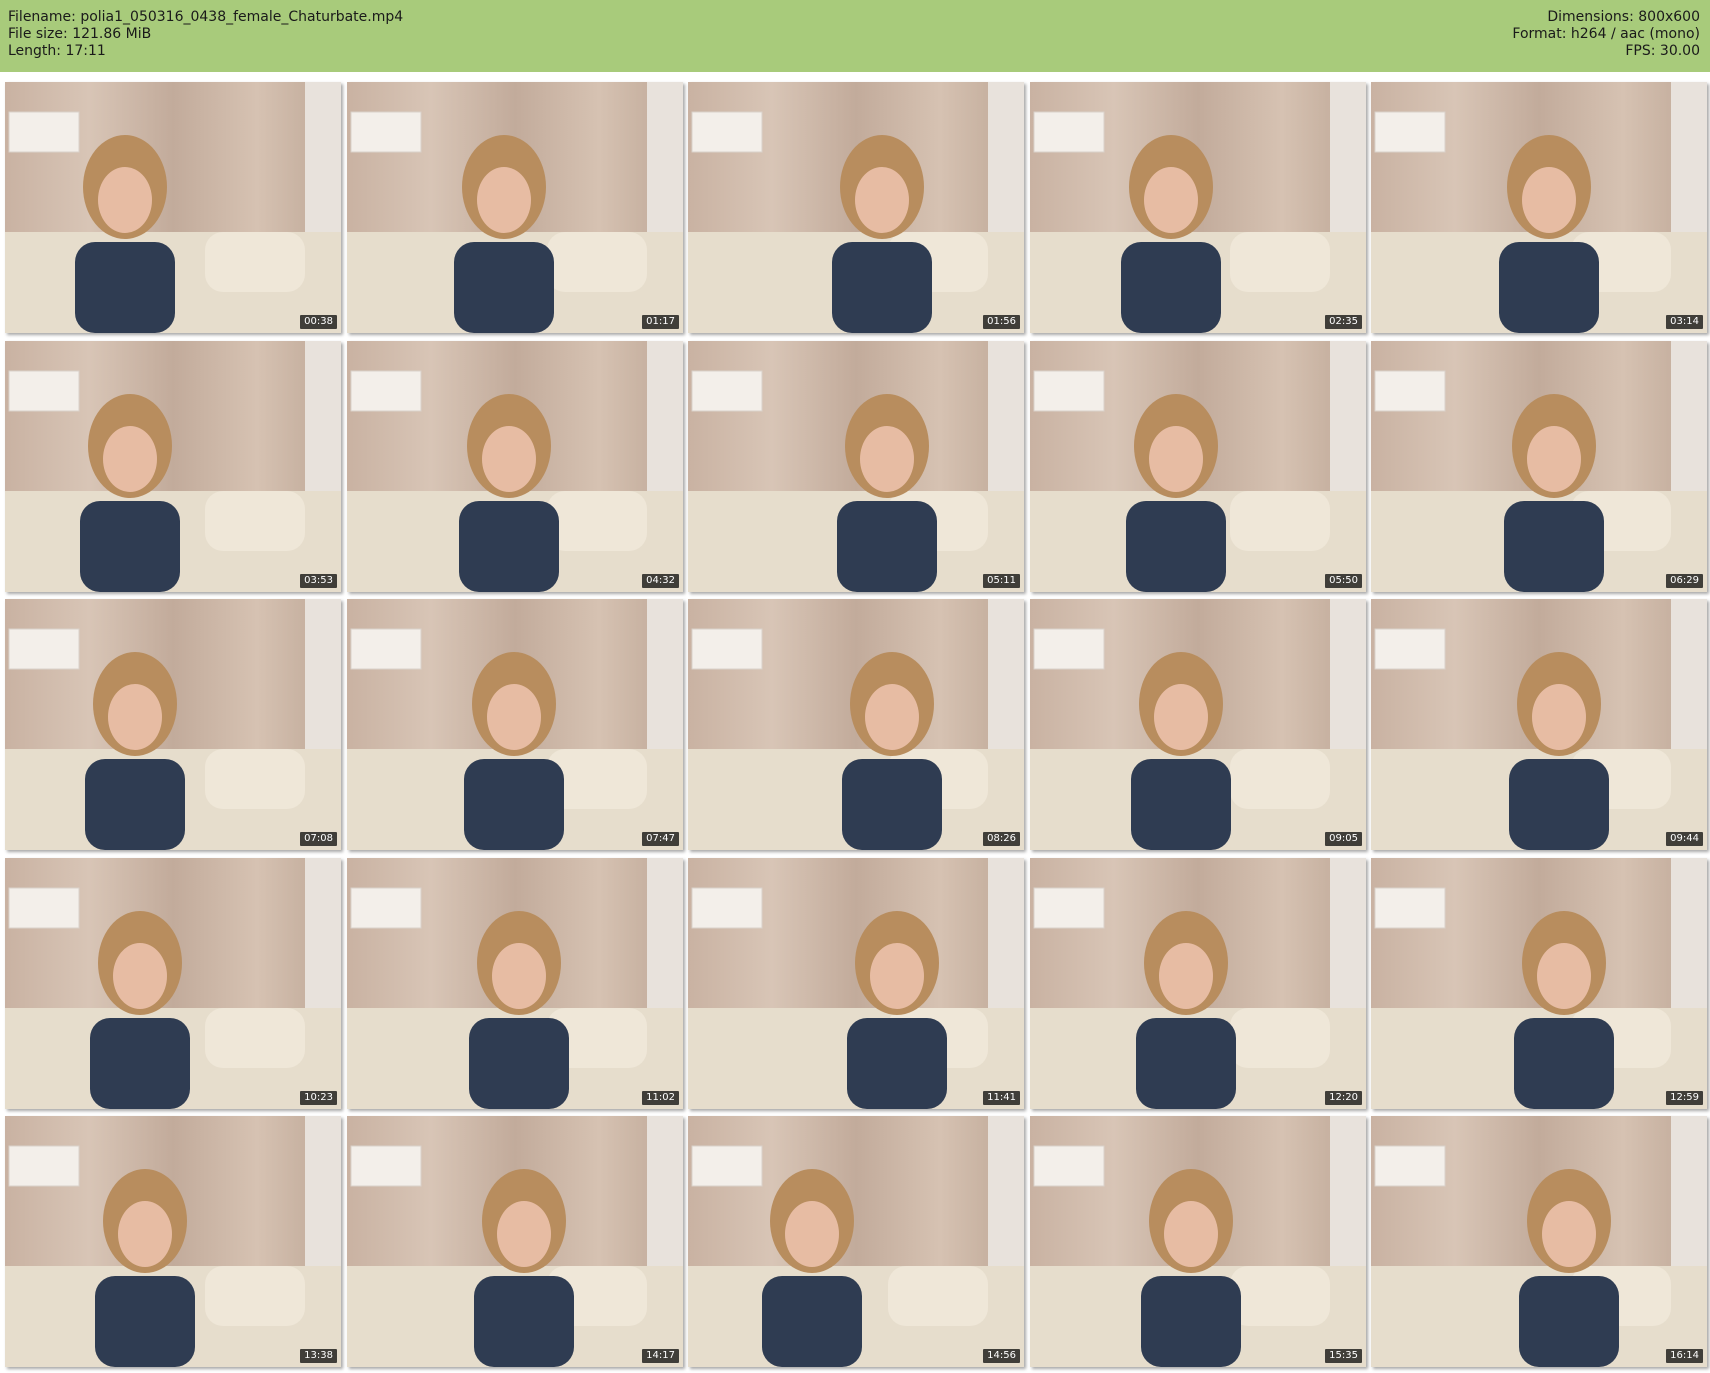 The width and height of the screenshot is (1710, 1373). What do you see at coordinates (318, 1098) in the screenshot?
I see `timestamp-label: 10:23` at bounding box center [318, 1098].